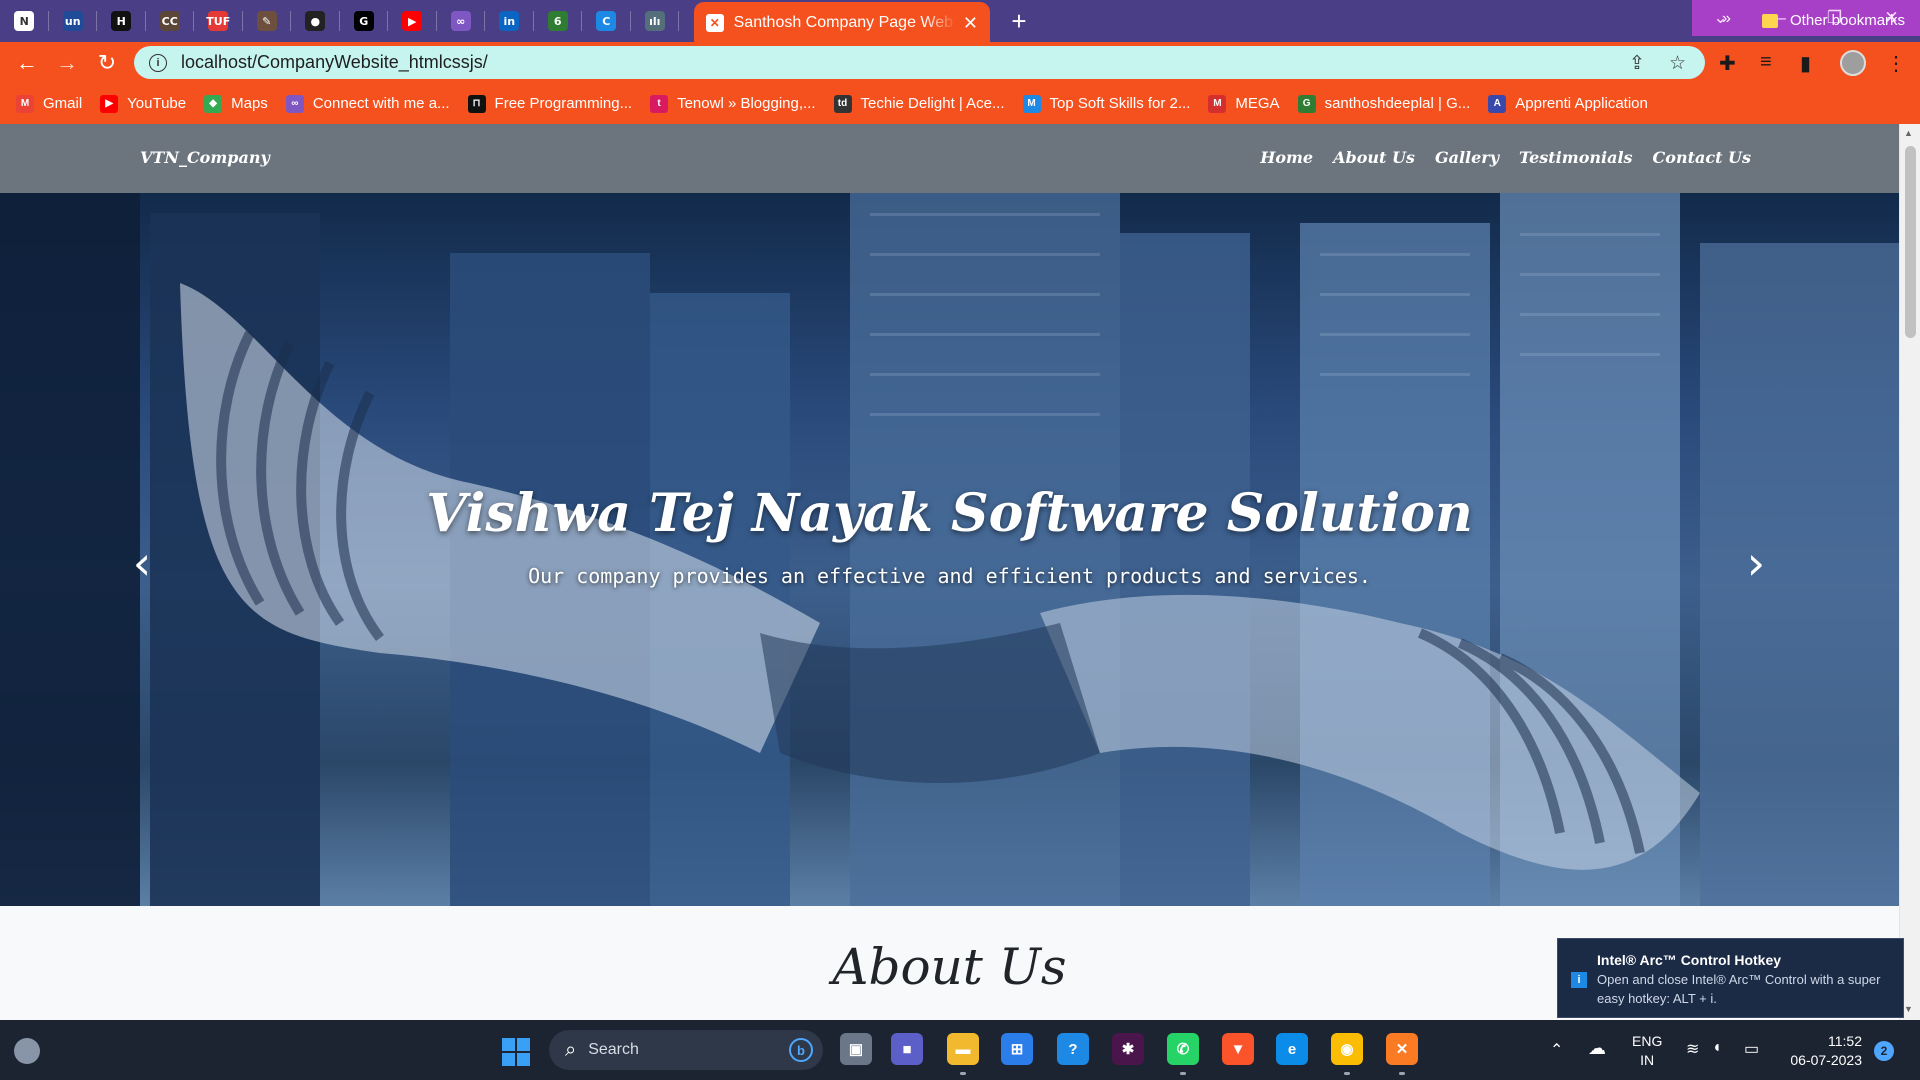 The height and width of the screenshot is (1080, 1920). Describe the element at coordinates (1402, 1049) in the screenshot. I see `xampp-icon: ✕` at that location.